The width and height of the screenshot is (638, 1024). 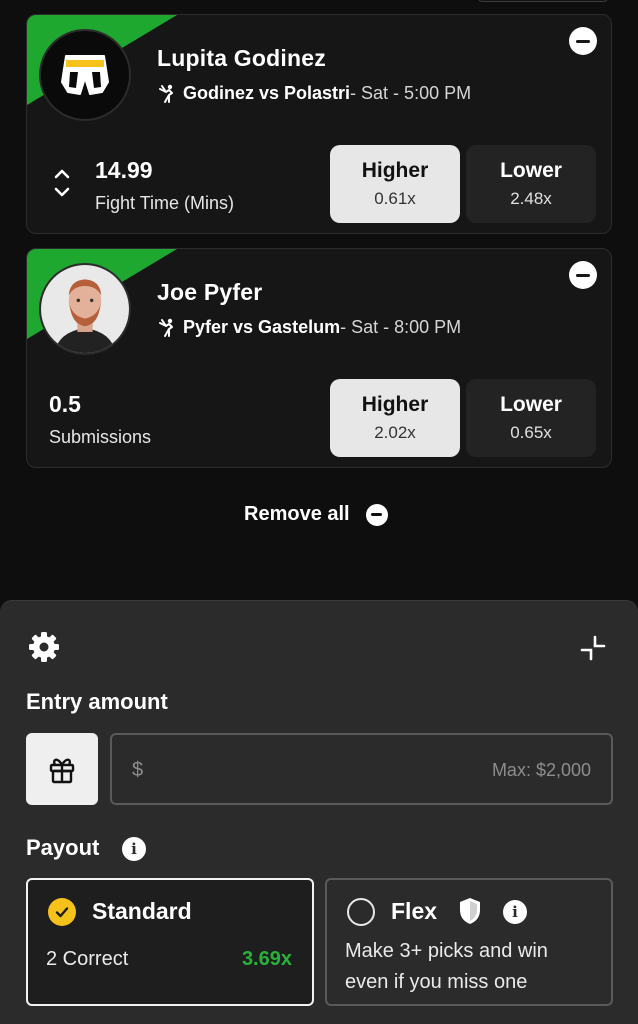 I want to click on lower-multiplier: 2.48x, so click(x=531, y=198).